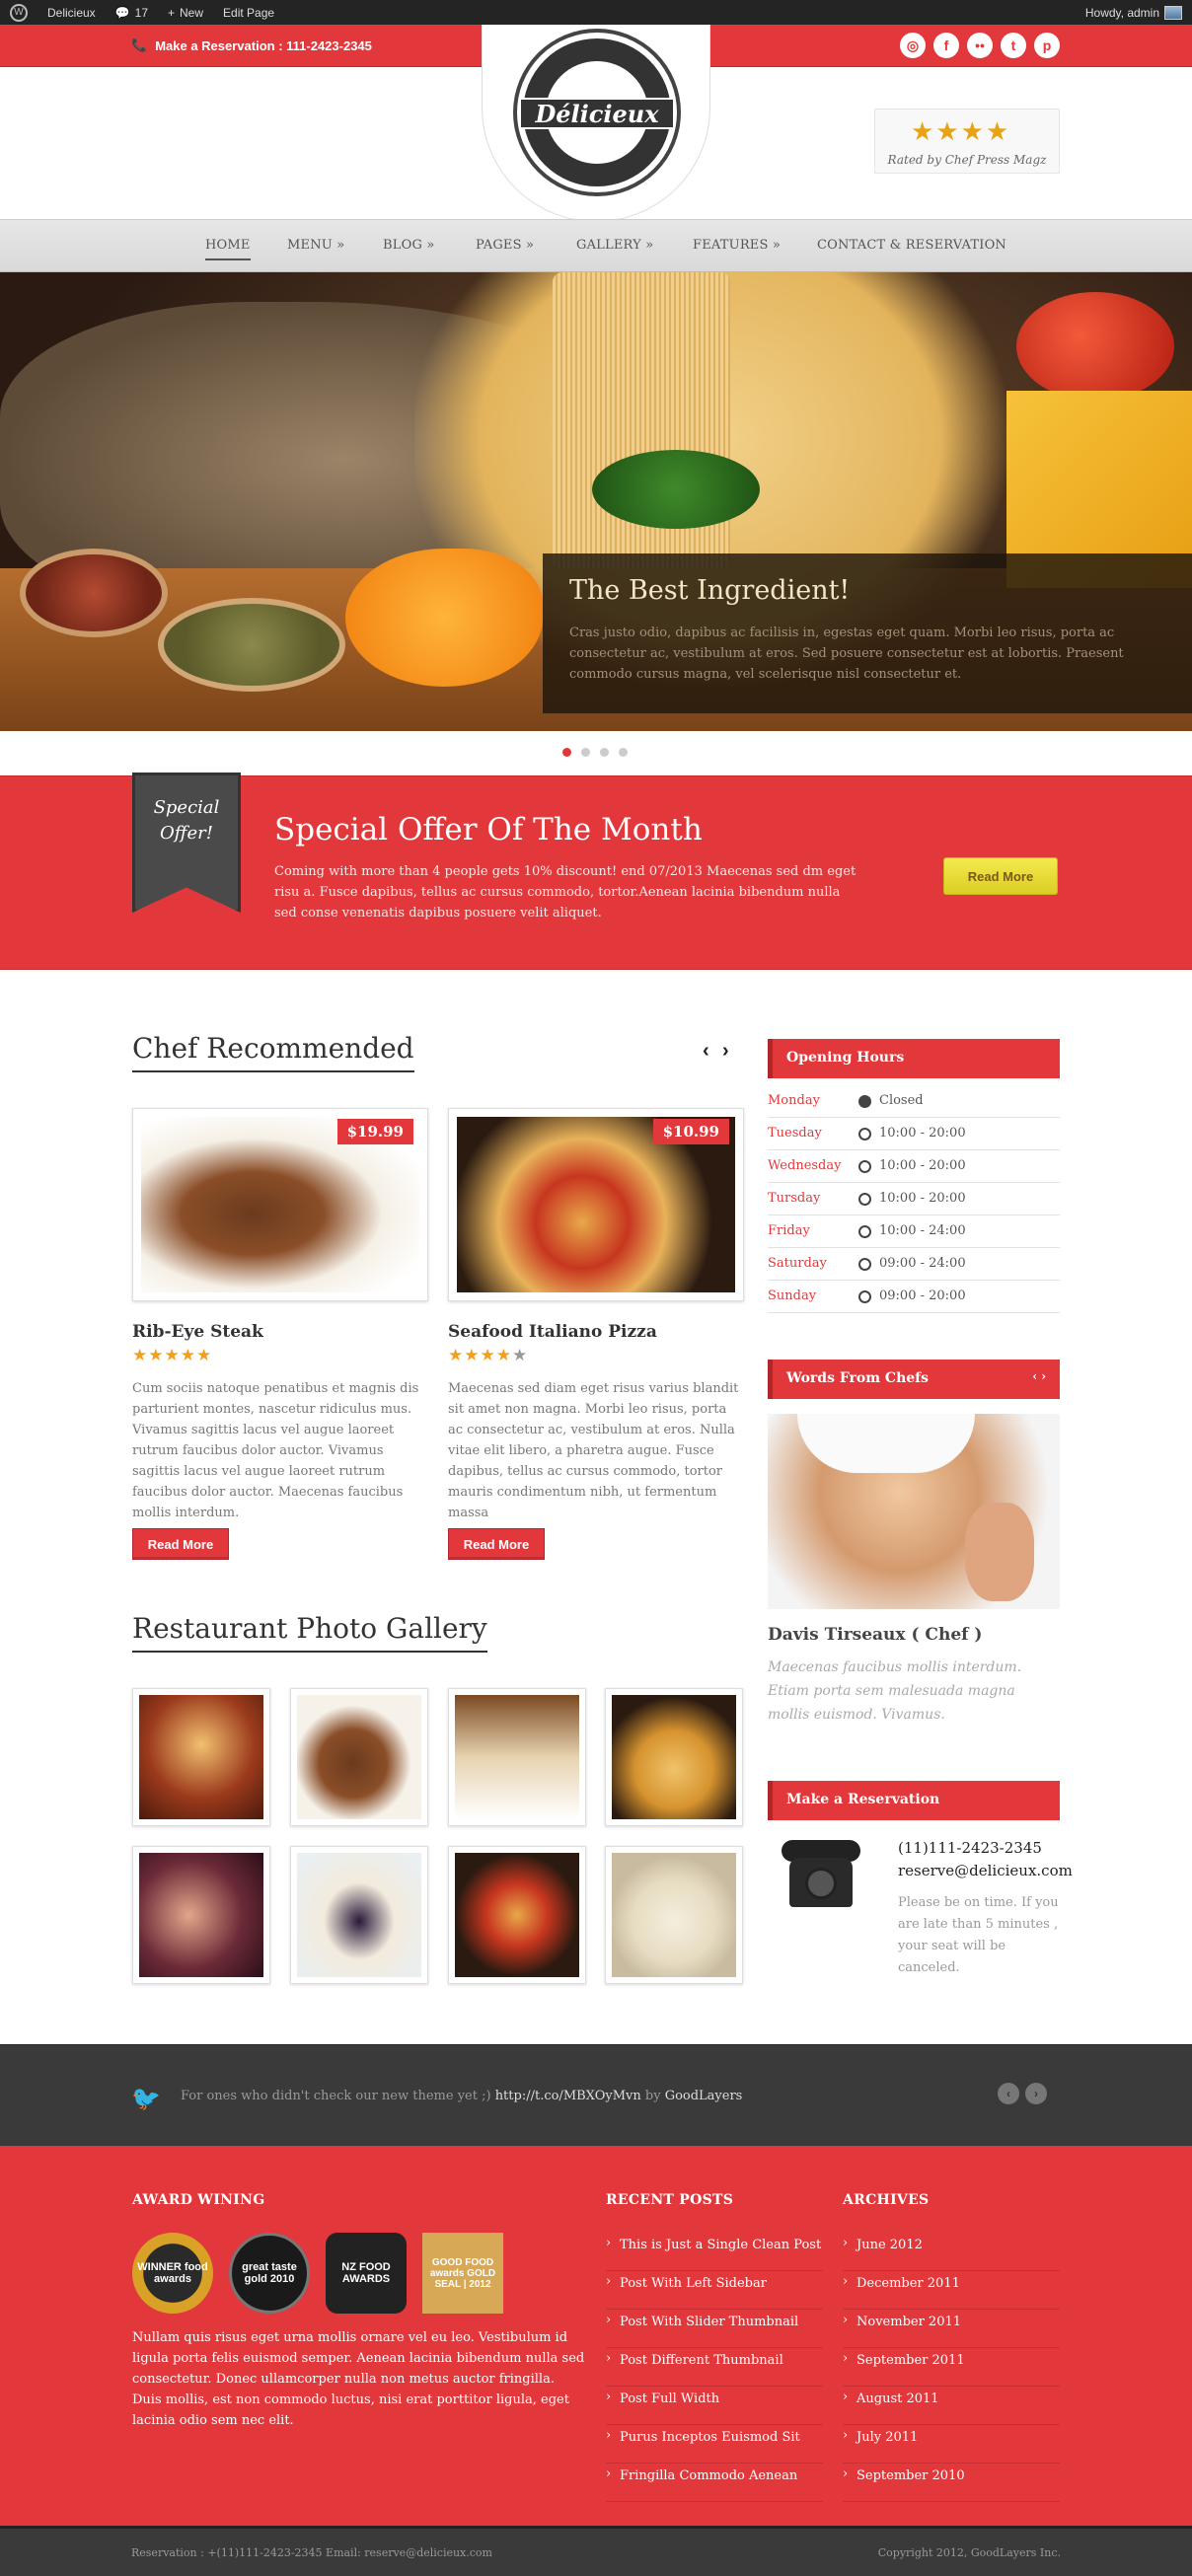 This screenshot has width=1192, height=2576. Describe the element at coordinates (914, 1264) in the screenshot. I see `hours-row: Saturday 09:00 - 24:00` at that location.